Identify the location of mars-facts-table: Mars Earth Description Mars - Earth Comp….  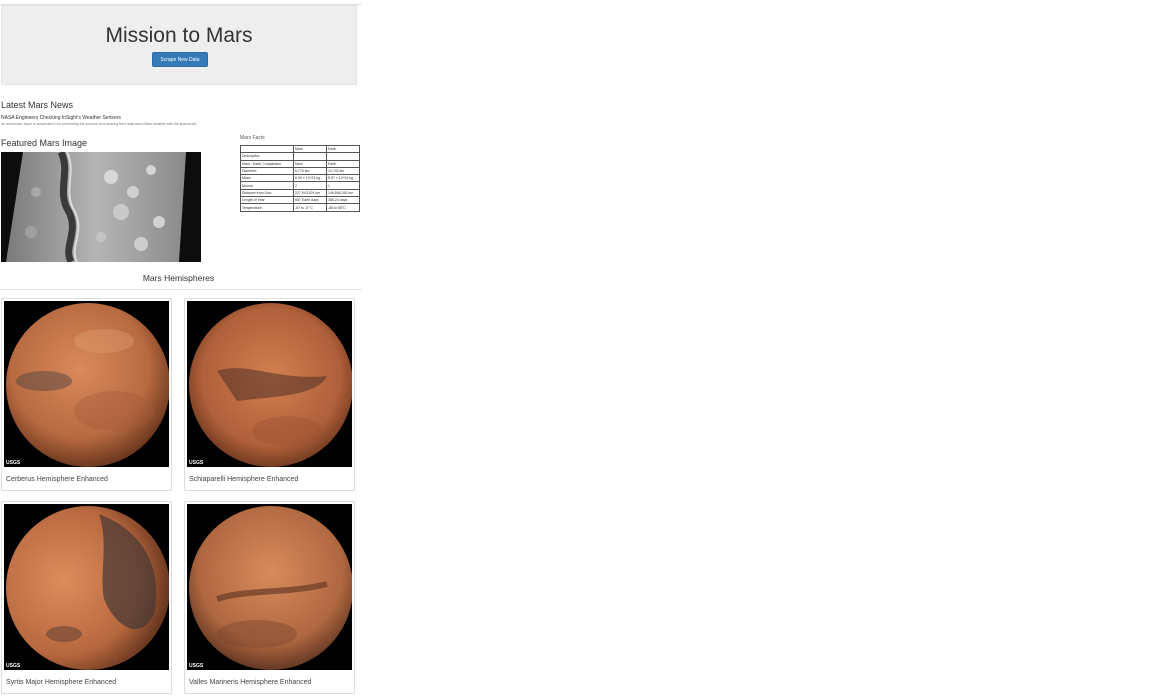
(300, 178).